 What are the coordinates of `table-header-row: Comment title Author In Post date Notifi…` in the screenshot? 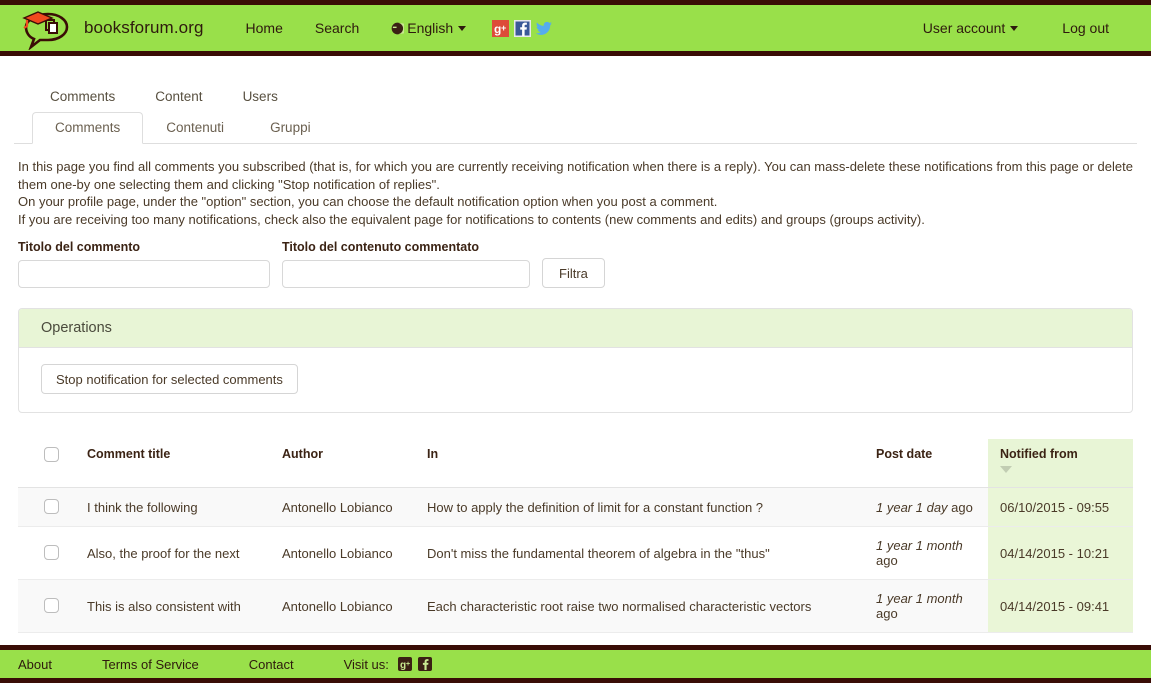 It's located at (575, 463).